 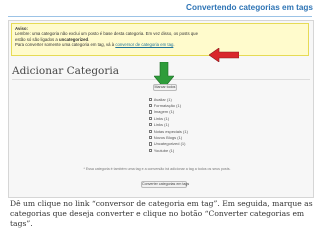 What do you see at coordinates (174, 45) in the screenshot?
I see `notice-line-3-suffix: .` at bounding box center [174, 45].